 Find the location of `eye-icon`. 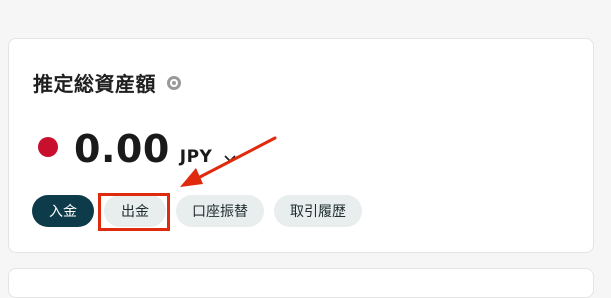

eye-icon is located at coordinates (174, 83).